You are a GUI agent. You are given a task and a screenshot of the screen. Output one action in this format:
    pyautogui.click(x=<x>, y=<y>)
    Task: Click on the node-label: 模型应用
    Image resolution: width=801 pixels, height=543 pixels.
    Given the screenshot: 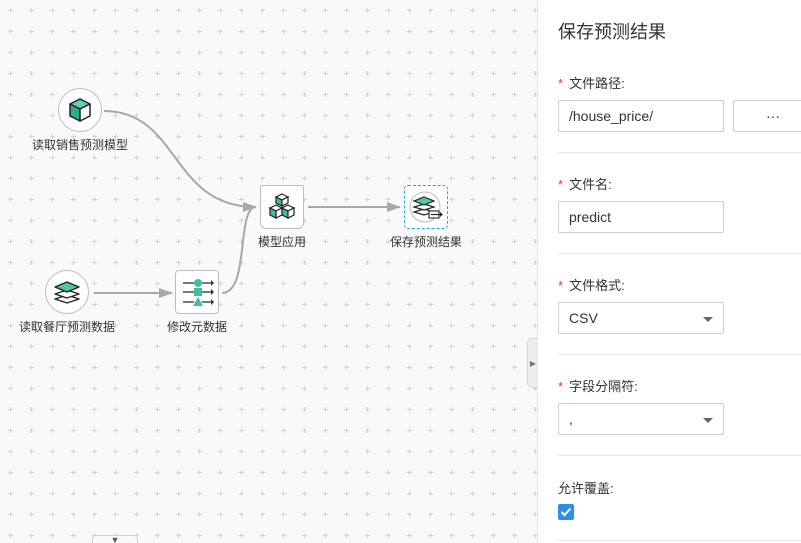 What is the action you would take?
    pyautogui.click(x=281, y=242)
    